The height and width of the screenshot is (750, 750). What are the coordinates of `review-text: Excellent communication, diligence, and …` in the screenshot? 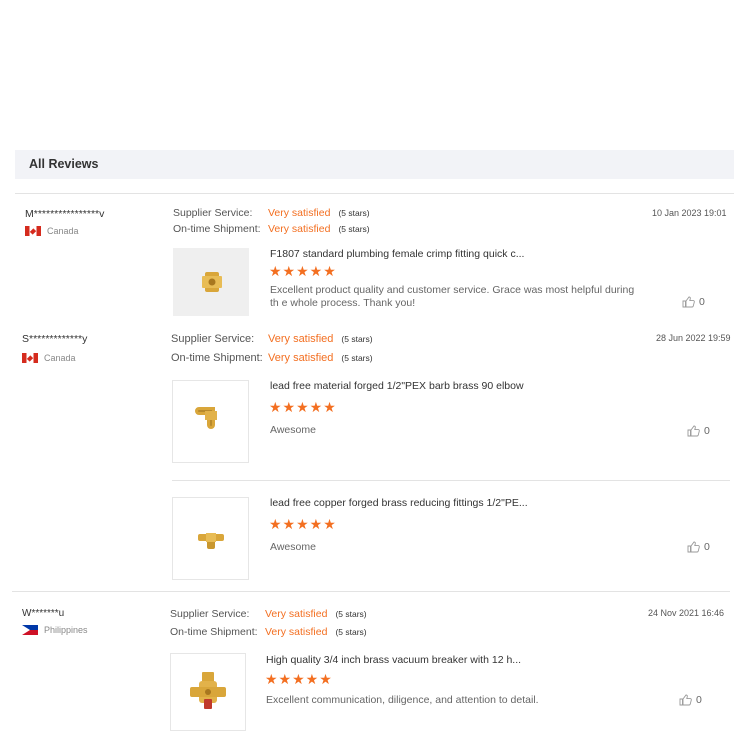 It's located at (402, 700).